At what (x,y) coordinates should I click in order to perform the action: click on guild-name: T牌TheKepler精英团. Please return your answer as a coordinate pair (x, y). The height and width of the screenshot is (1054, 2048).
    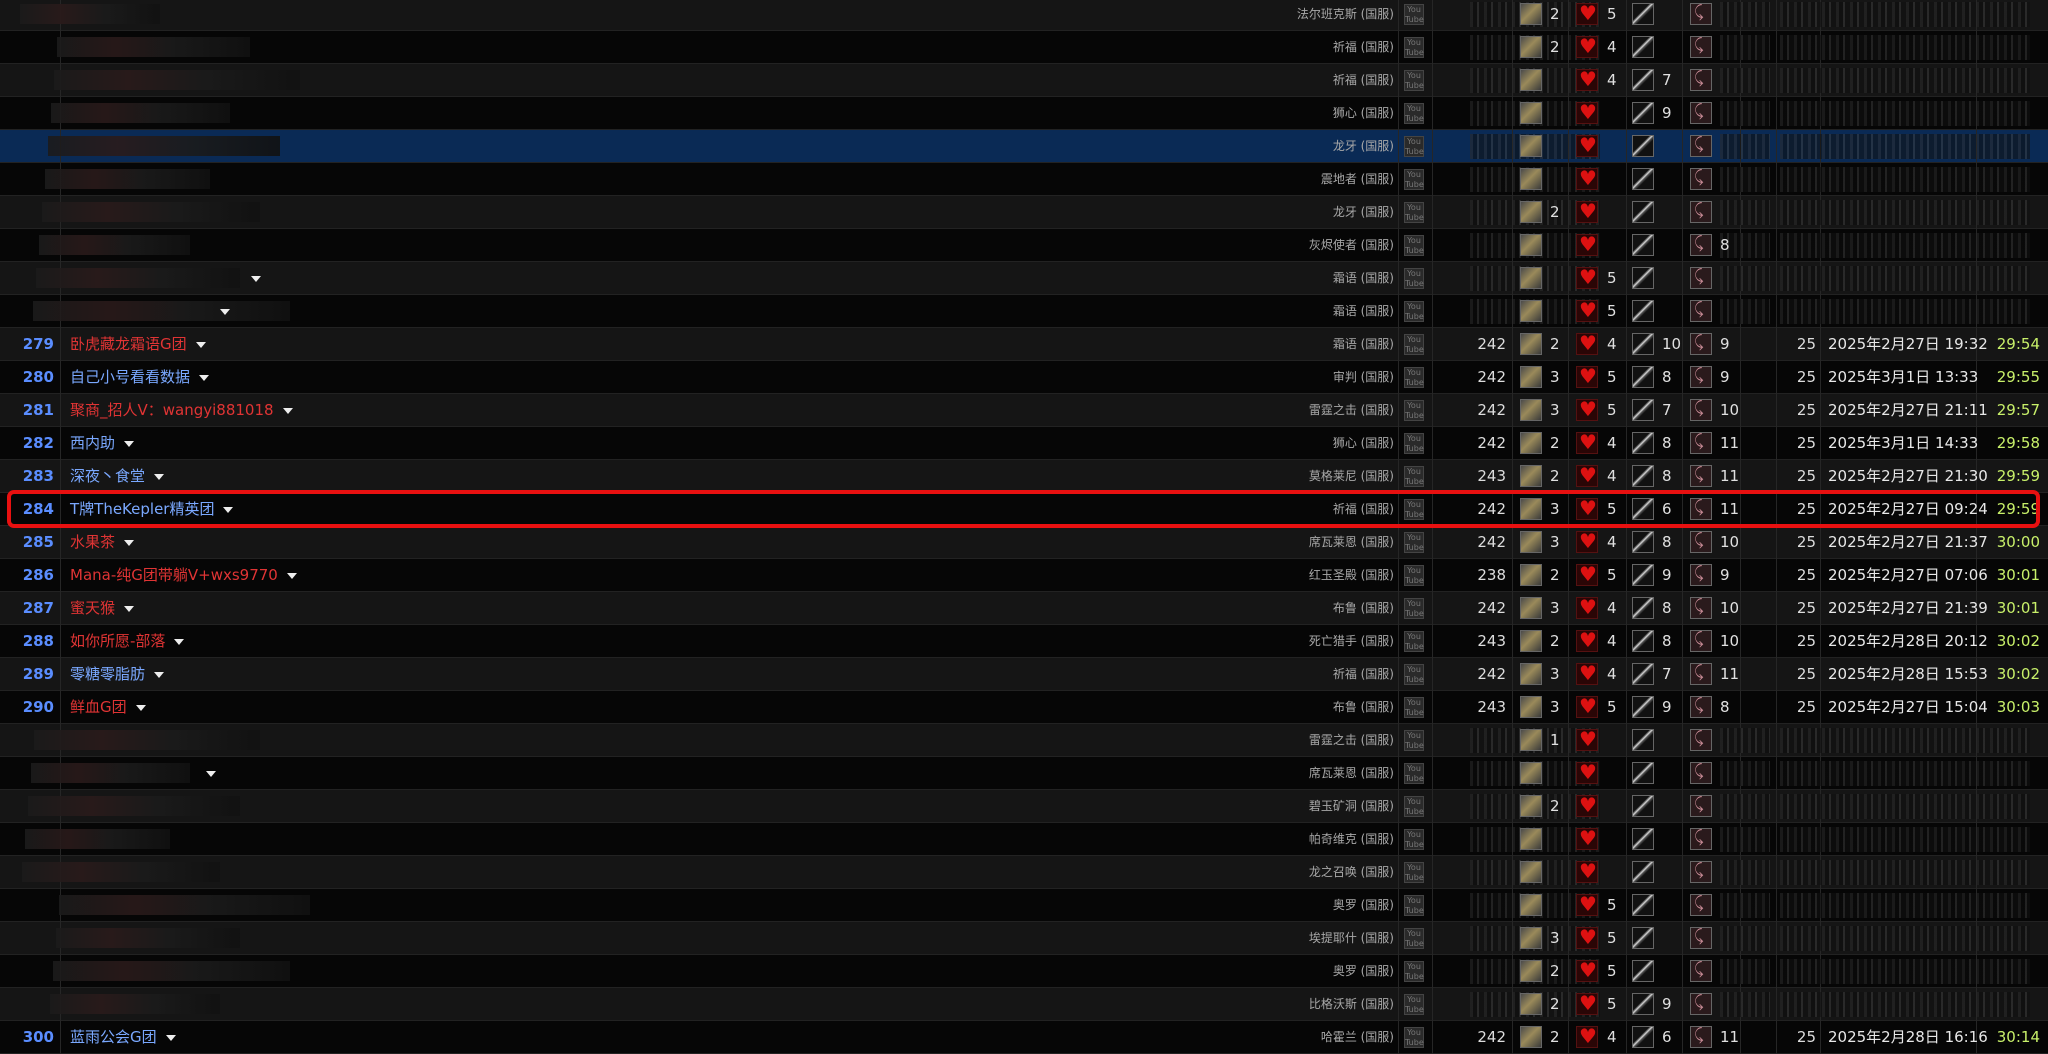
    Looking at the image, I should click on (152, 509).